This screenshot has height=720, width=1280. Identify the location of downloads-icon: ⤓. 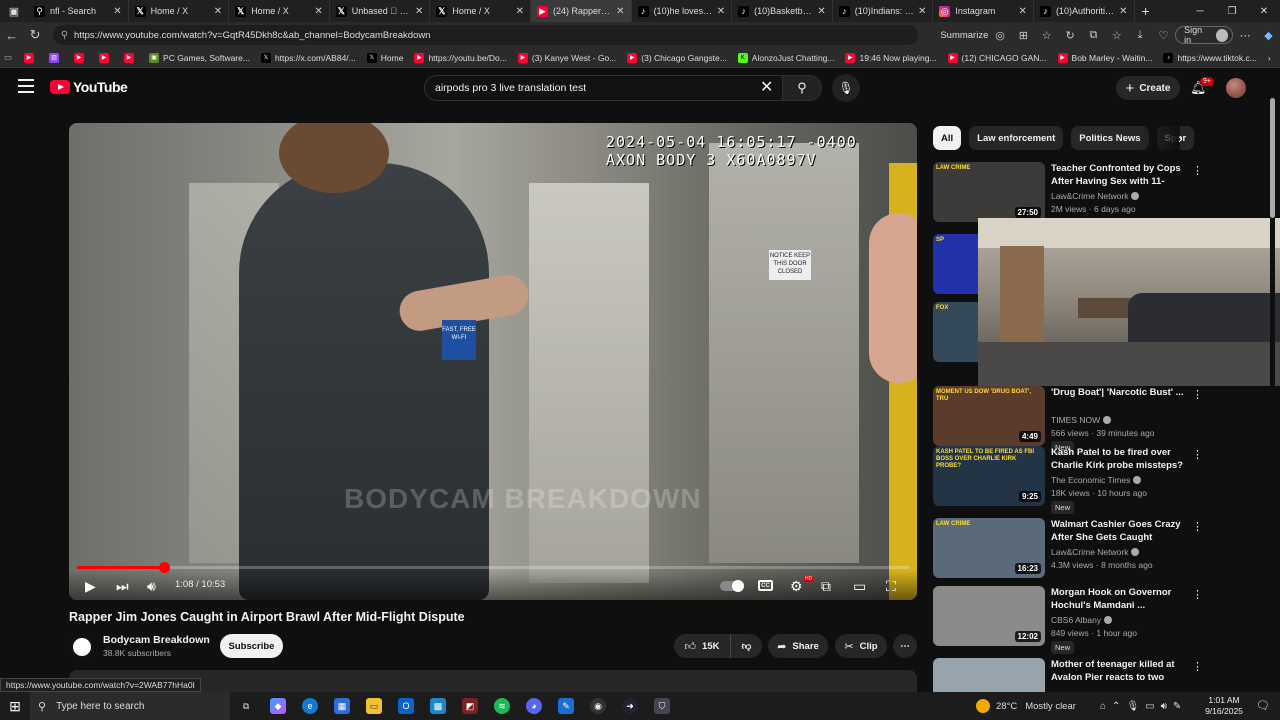
(1139, 35).